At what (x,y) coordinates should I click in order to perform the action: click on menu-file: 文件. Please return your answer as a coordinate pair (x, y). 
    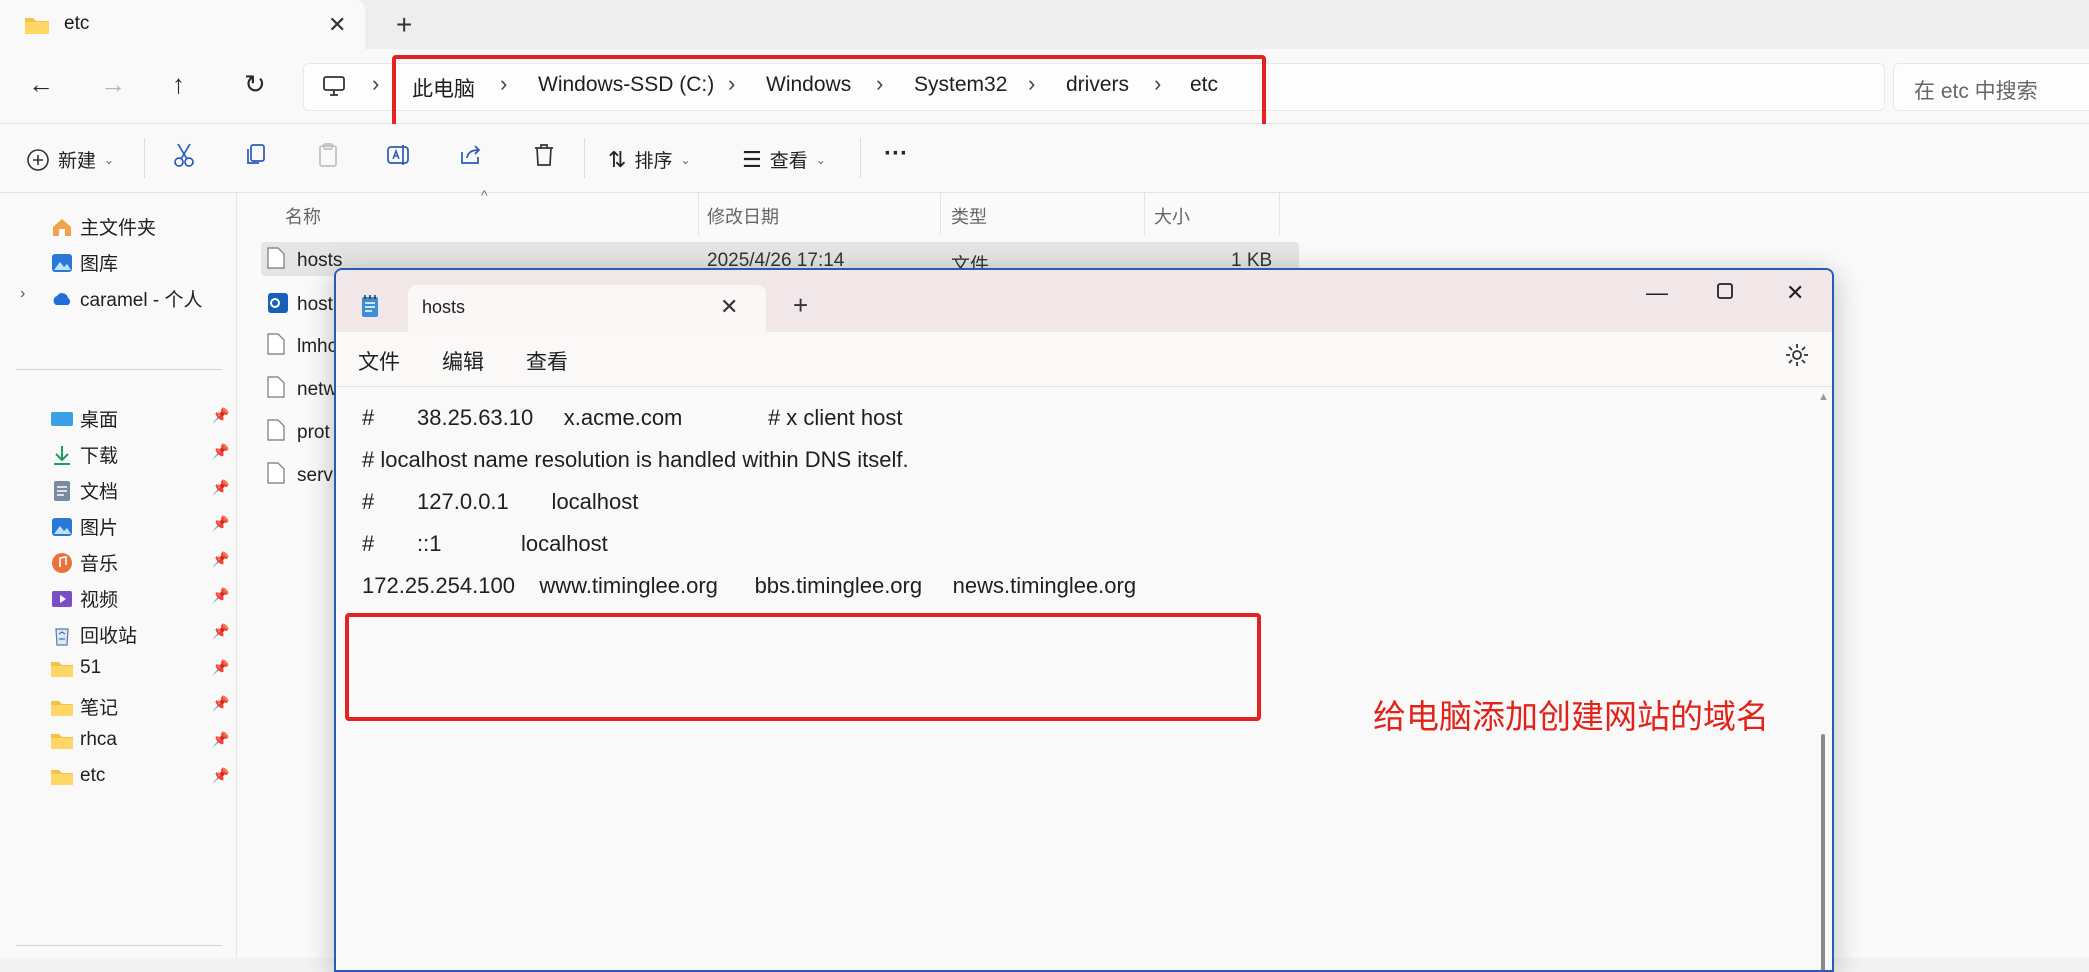
    Looking at the image, I should click on (379, 361).